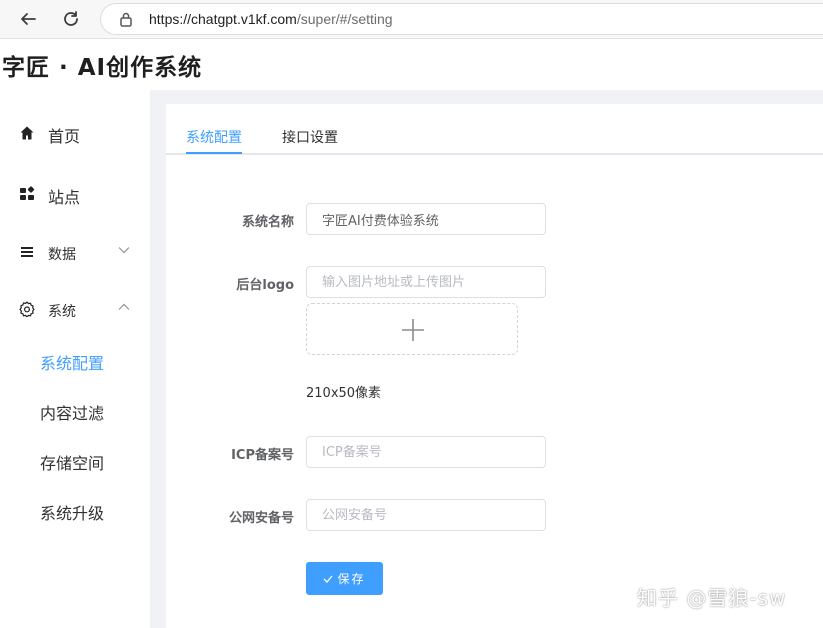 The width and height of the screenshot is (823, 628). Describe the element at coordinates (126, 19) in the screenshot. I see `lock-icon` at that location.